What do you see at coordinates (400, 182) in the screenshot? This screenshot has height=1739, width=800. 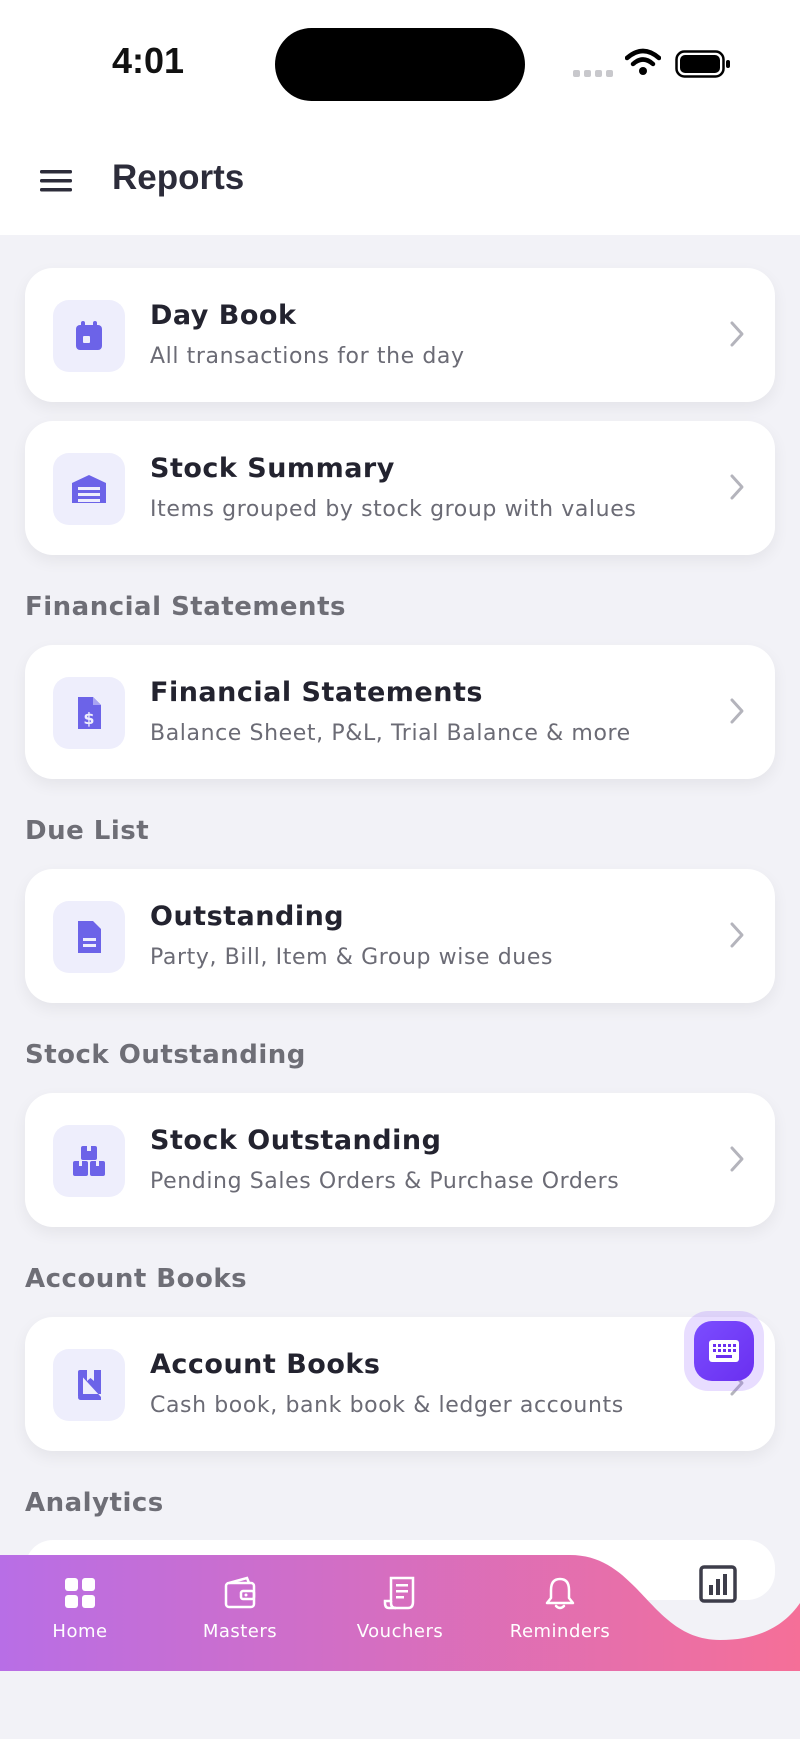 I see `app-header: Reports` at bounding box center [400, 182].